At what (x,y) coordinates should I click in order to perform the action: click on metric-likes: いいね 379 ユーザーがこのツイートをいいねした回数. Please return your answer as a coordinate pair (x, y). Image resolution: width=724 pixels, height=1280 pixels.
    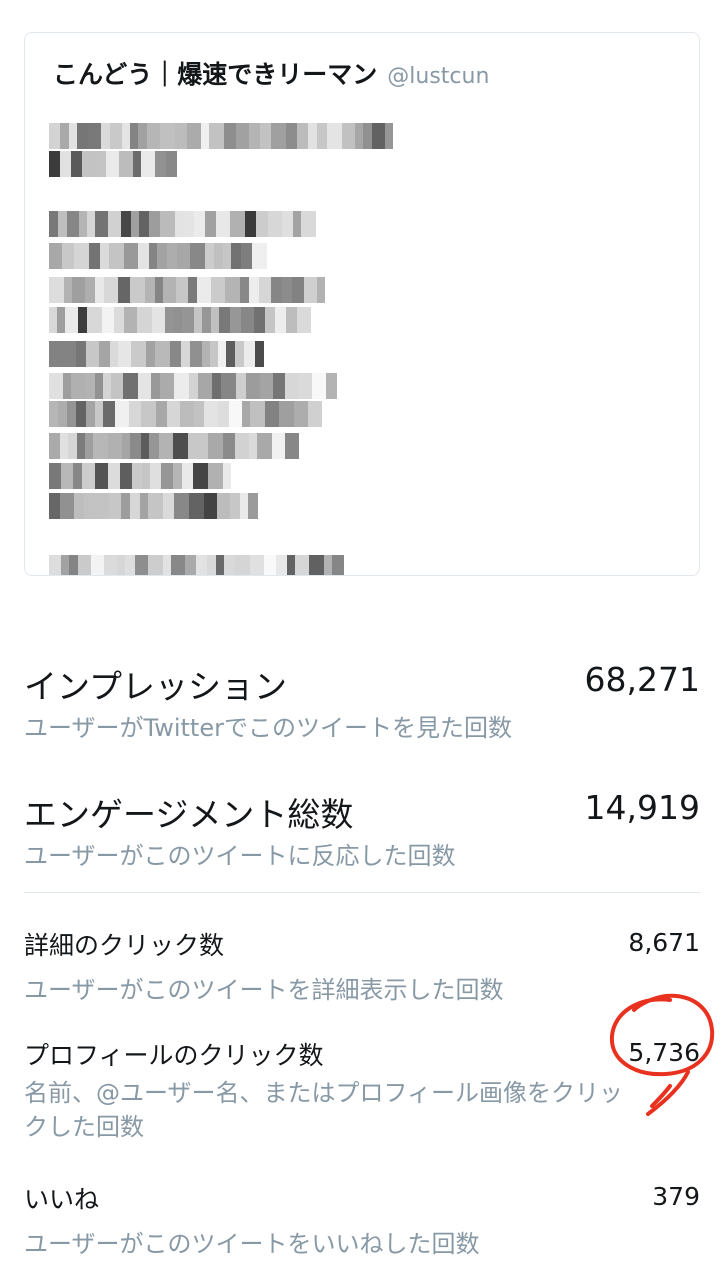
    Looking at the image, I should click on (362, 1219).